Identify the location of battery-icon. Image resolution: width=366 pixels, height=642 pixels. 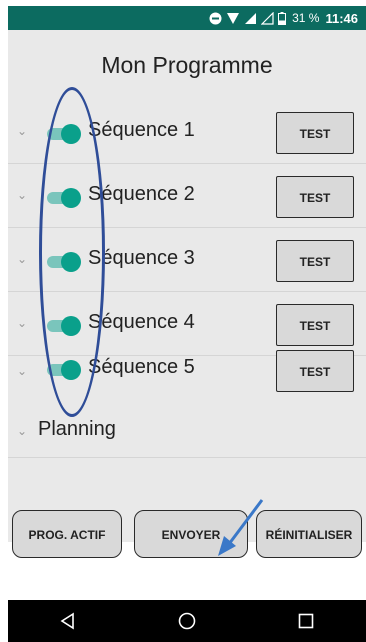
(282, 18).